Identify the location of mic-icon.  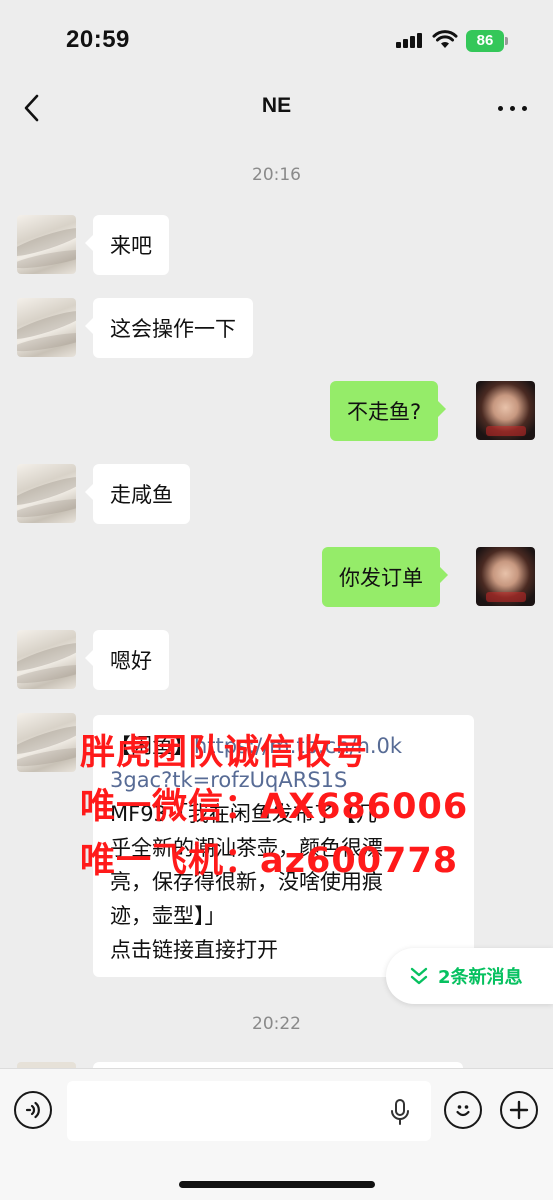
(400, 1112).